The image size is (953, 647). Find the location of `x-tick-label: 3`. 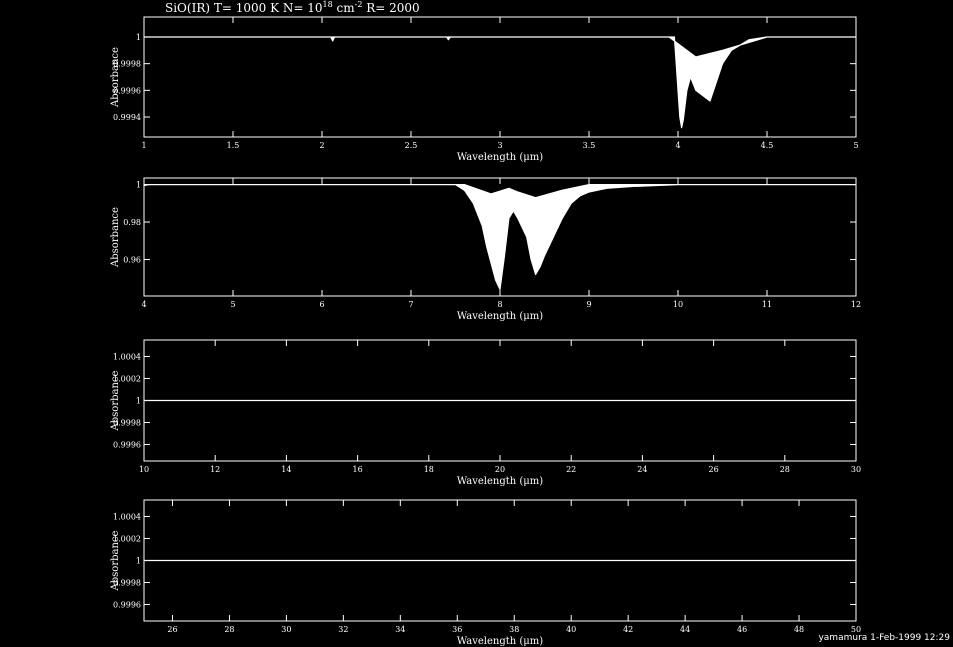

x-tick-label: 3 is located at coordinates (499, 145).